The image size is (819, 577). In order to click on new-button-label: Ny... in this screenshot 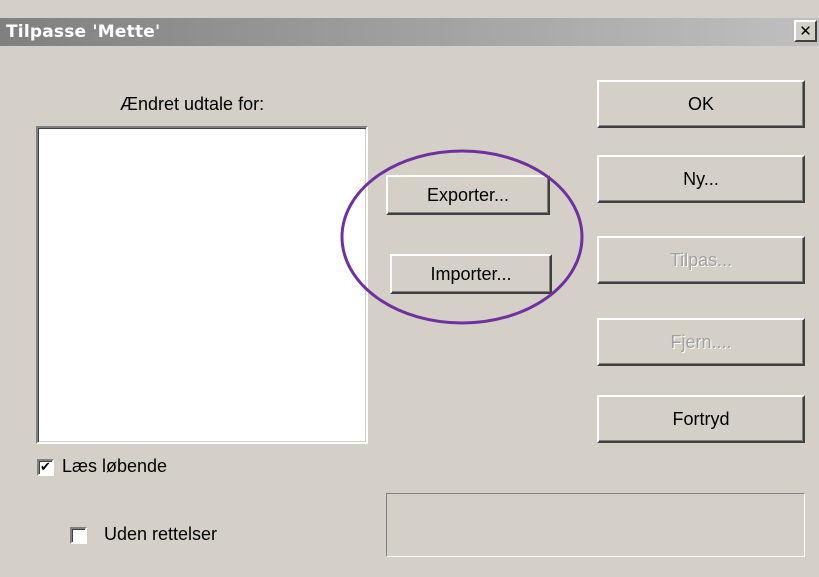, I will do `click(701, 178)`.